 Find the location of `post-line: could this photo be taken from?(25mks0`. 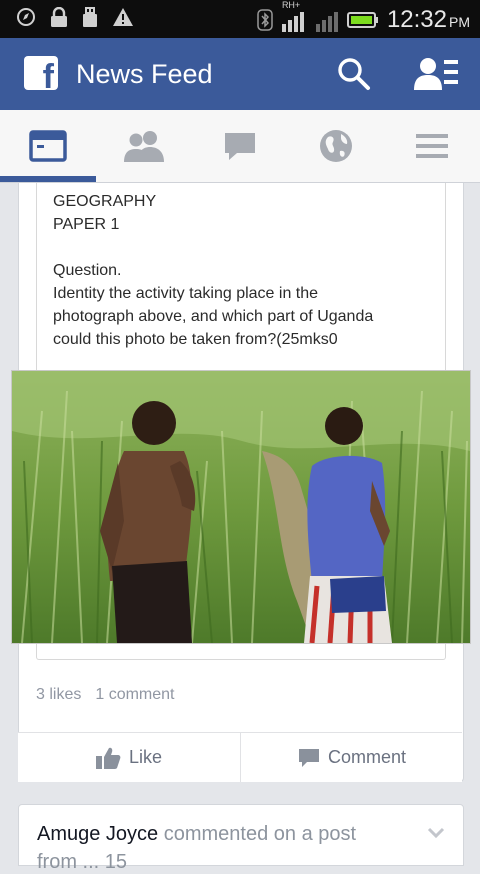

post-line: could this photo be taken from?(25mks0 is located at coordinates (195, 339).